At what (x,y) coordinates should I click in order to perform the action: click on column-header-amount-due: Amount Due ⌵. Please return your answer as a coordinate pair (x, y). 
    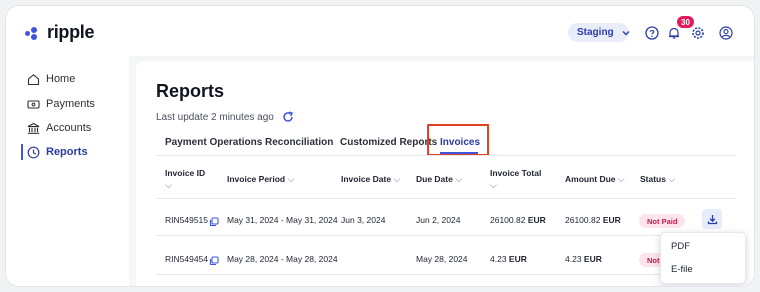
    Looking at the image, I should click on (595, 179).